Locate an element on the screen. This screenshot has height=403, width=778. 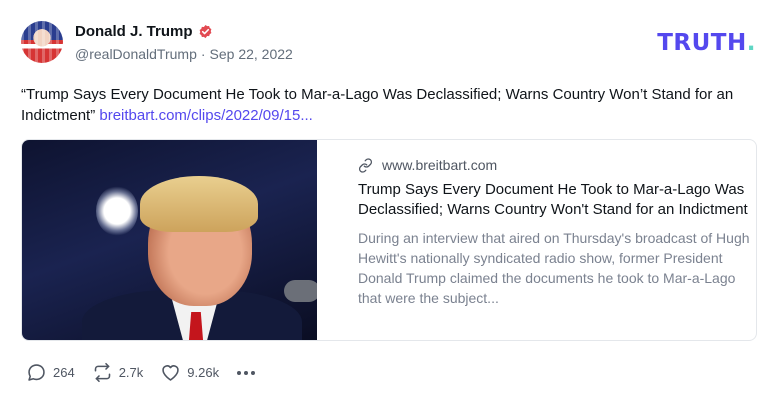
retruth-button: 2.7k is located at coordinates (118, 372).